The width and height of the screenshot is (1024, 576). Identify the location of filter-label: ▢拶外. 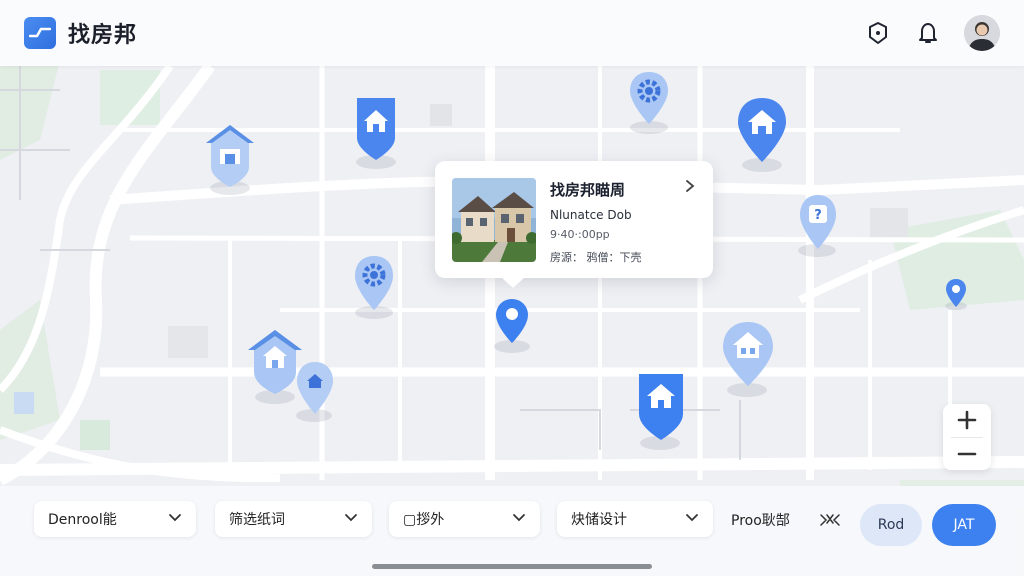
(424, 520).